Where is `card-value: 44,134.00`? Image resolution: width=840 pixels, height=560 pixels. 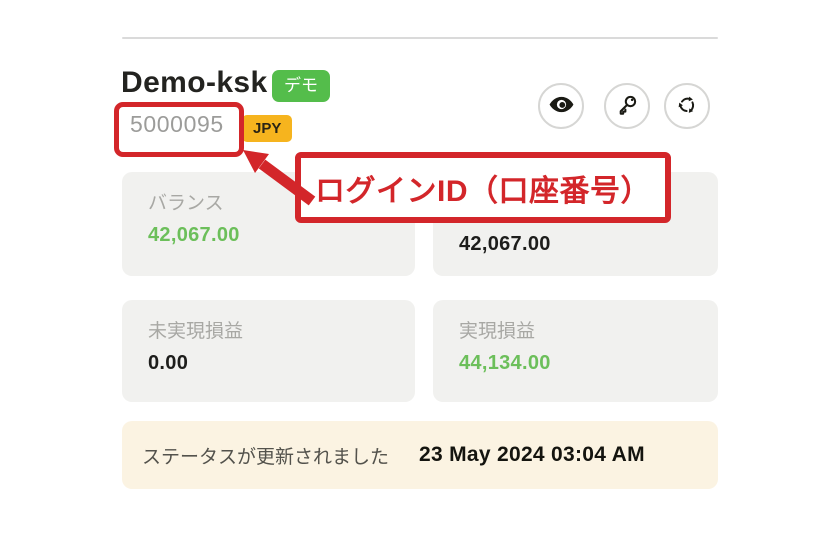
card-value: 44,134.00 is located at coordinates (505, 363).